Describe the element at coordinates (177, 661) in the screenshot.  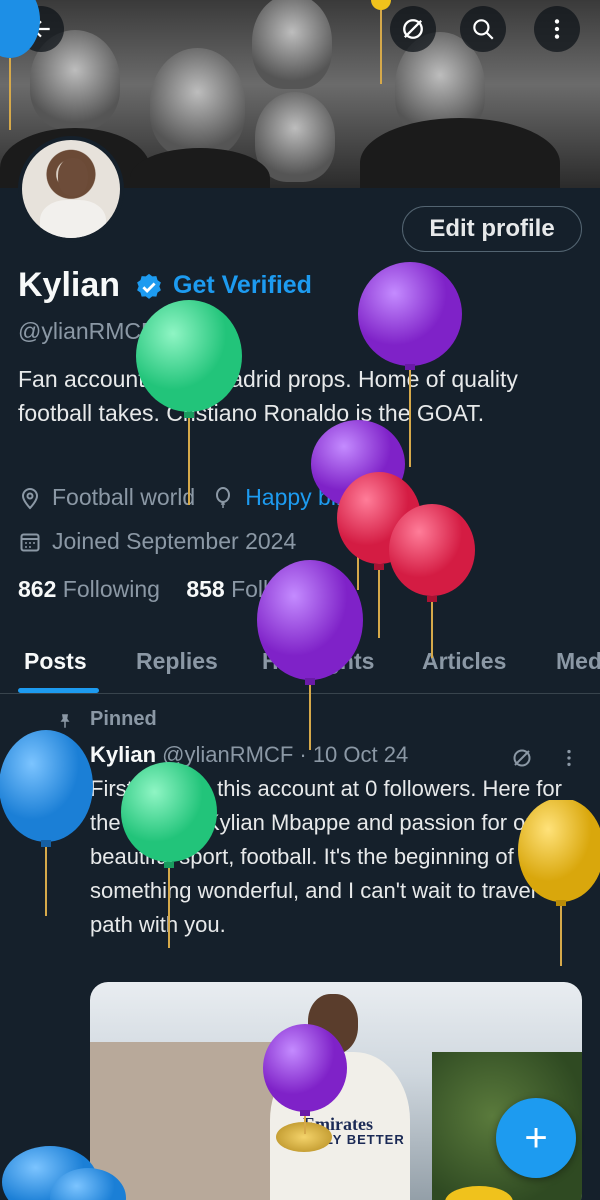
I see `tab-replies: Replies` at that location.